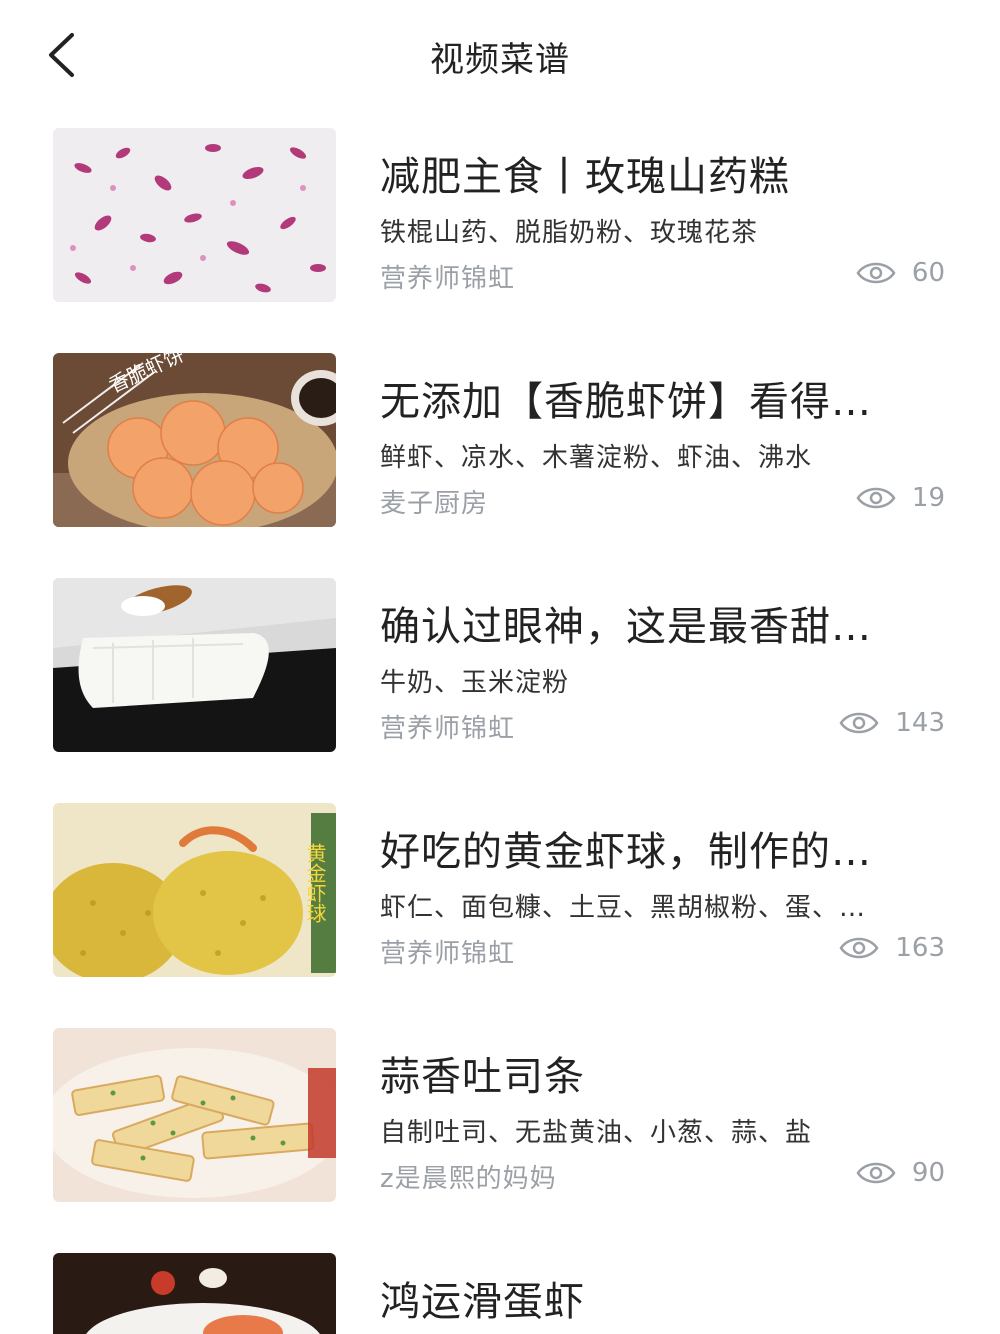  Describe the element at coordinates (928, 273) in the screenshot. I see `view-count-value: 60` at that location.